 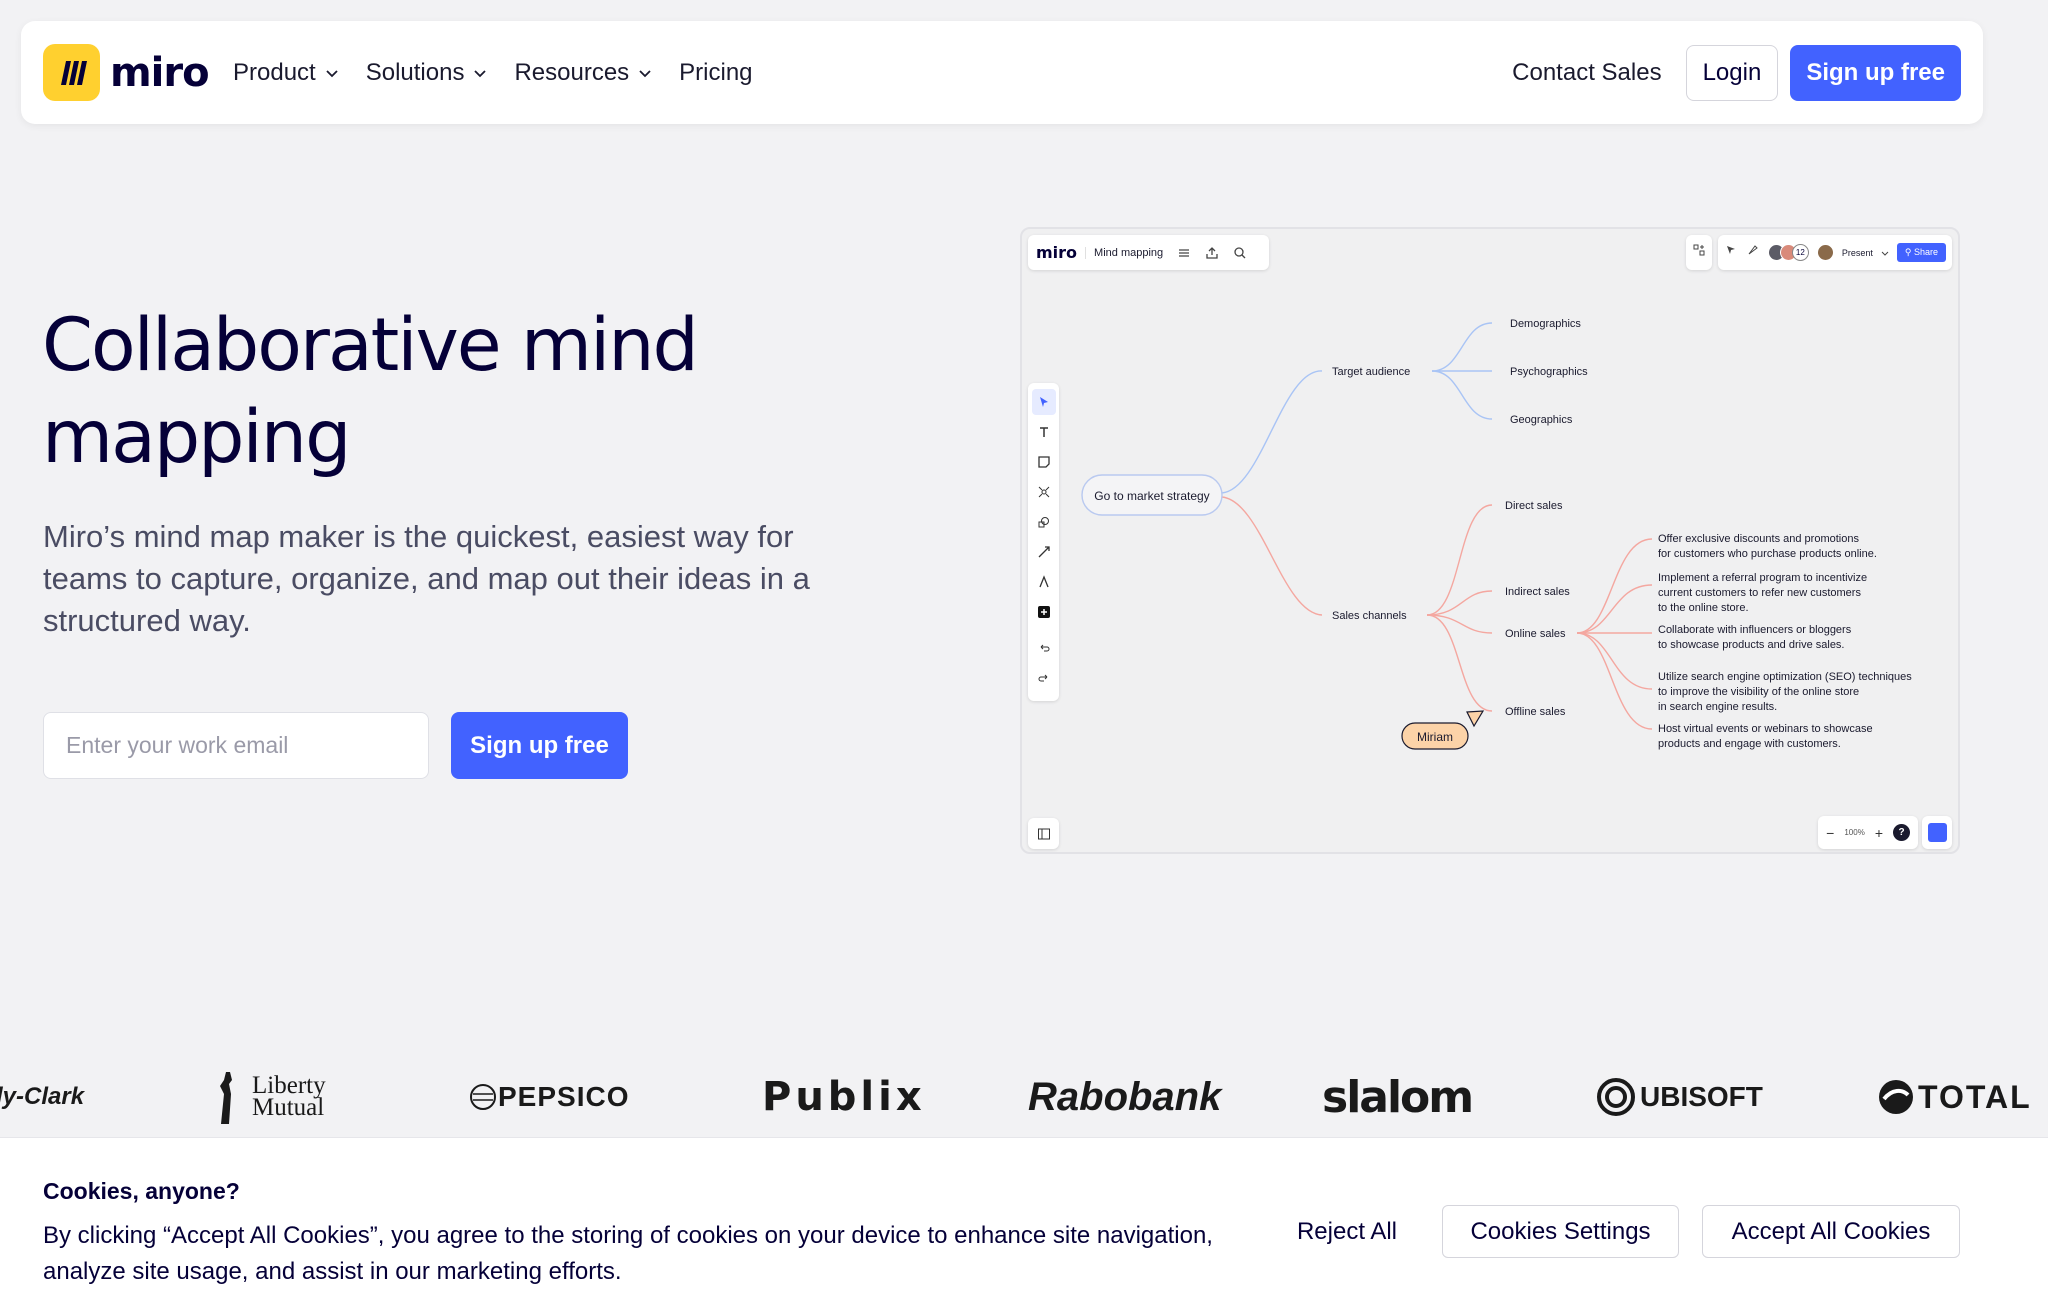 I want to click on connector-line-icon, so click(x=1044, y=552).